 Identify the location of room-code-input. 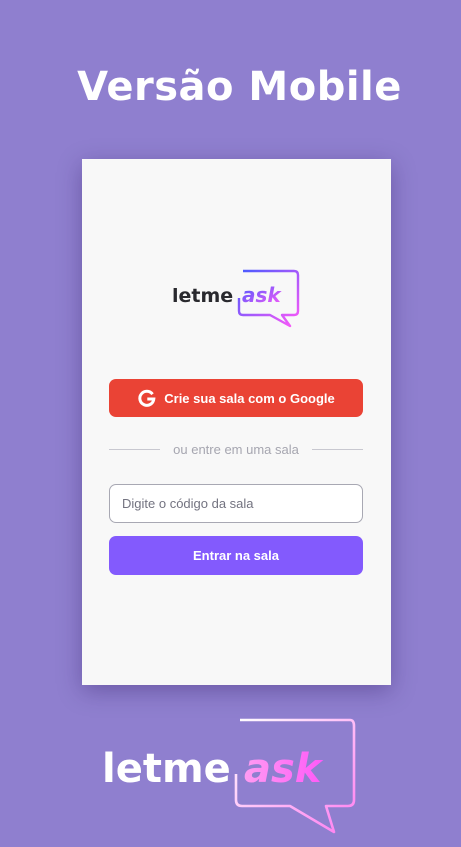
(236, 503).